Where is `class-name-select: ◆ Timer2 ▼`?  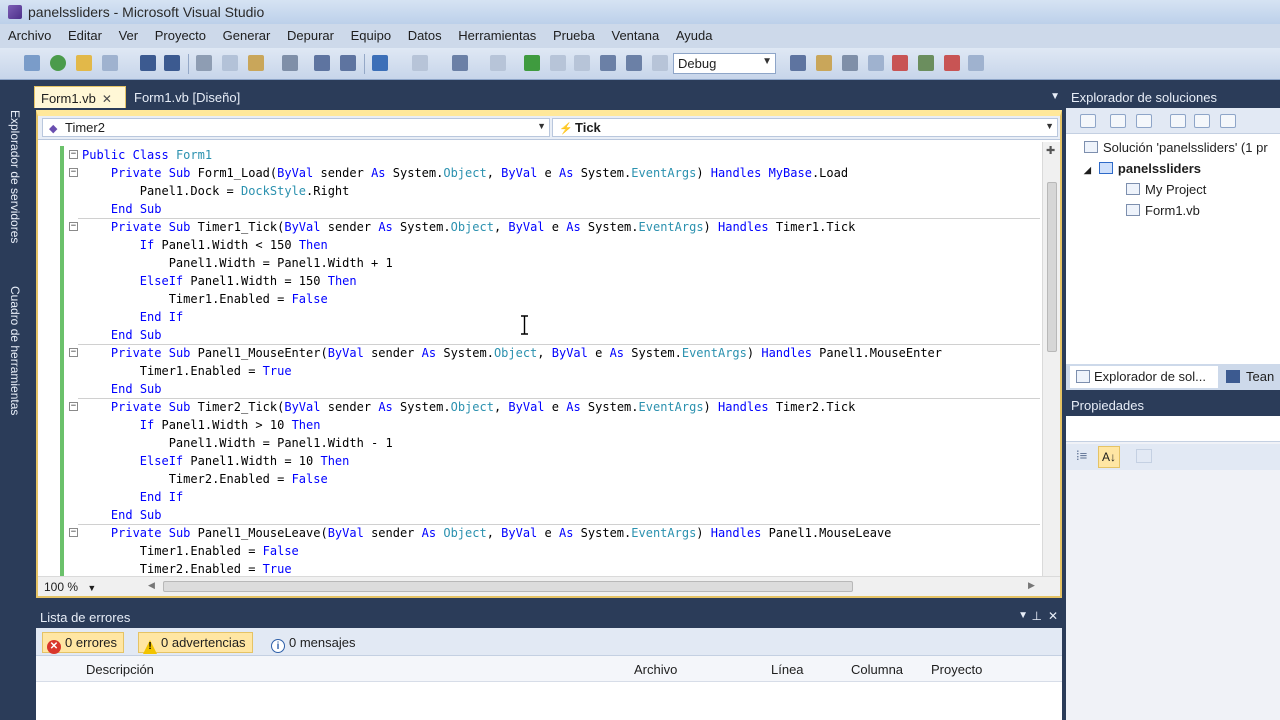 class-name-select: ◆ Timer2 ▼ is located at coordinates (296, 127).